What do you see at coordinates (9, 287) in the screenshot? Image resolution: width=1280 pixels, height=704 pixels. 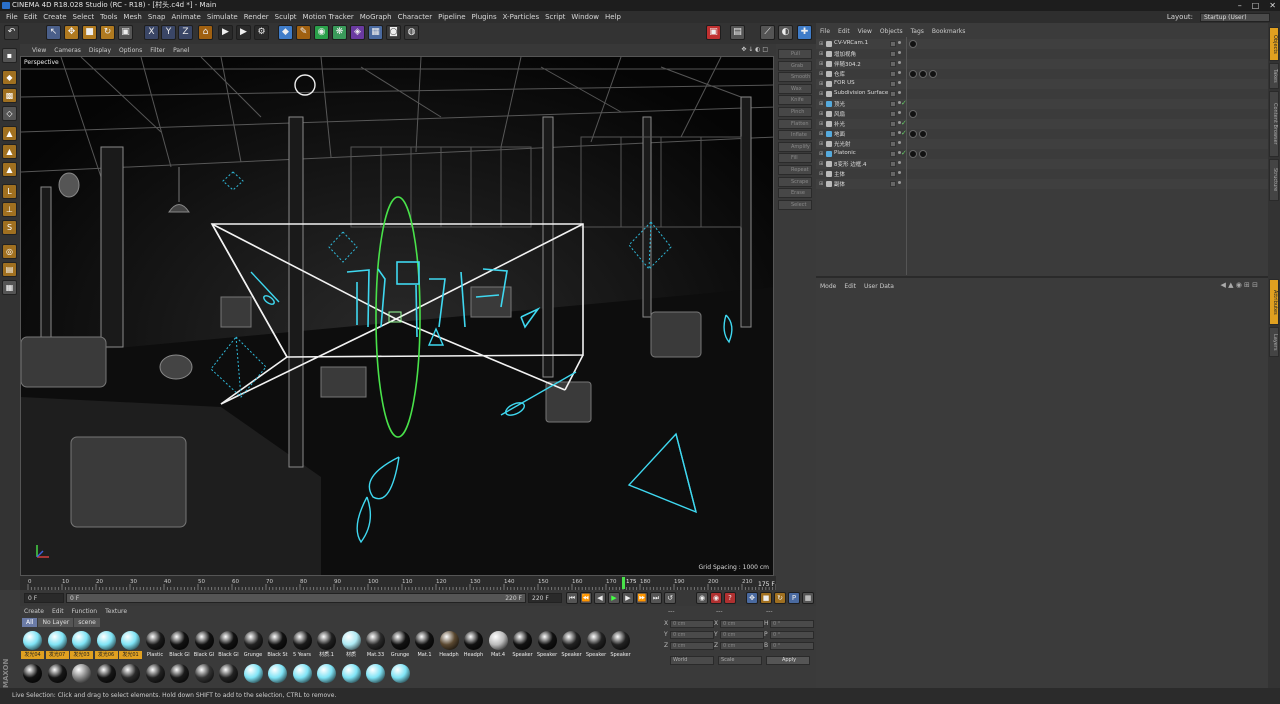 I see `layer-icon: ▦` at bounding box center [9, 287].